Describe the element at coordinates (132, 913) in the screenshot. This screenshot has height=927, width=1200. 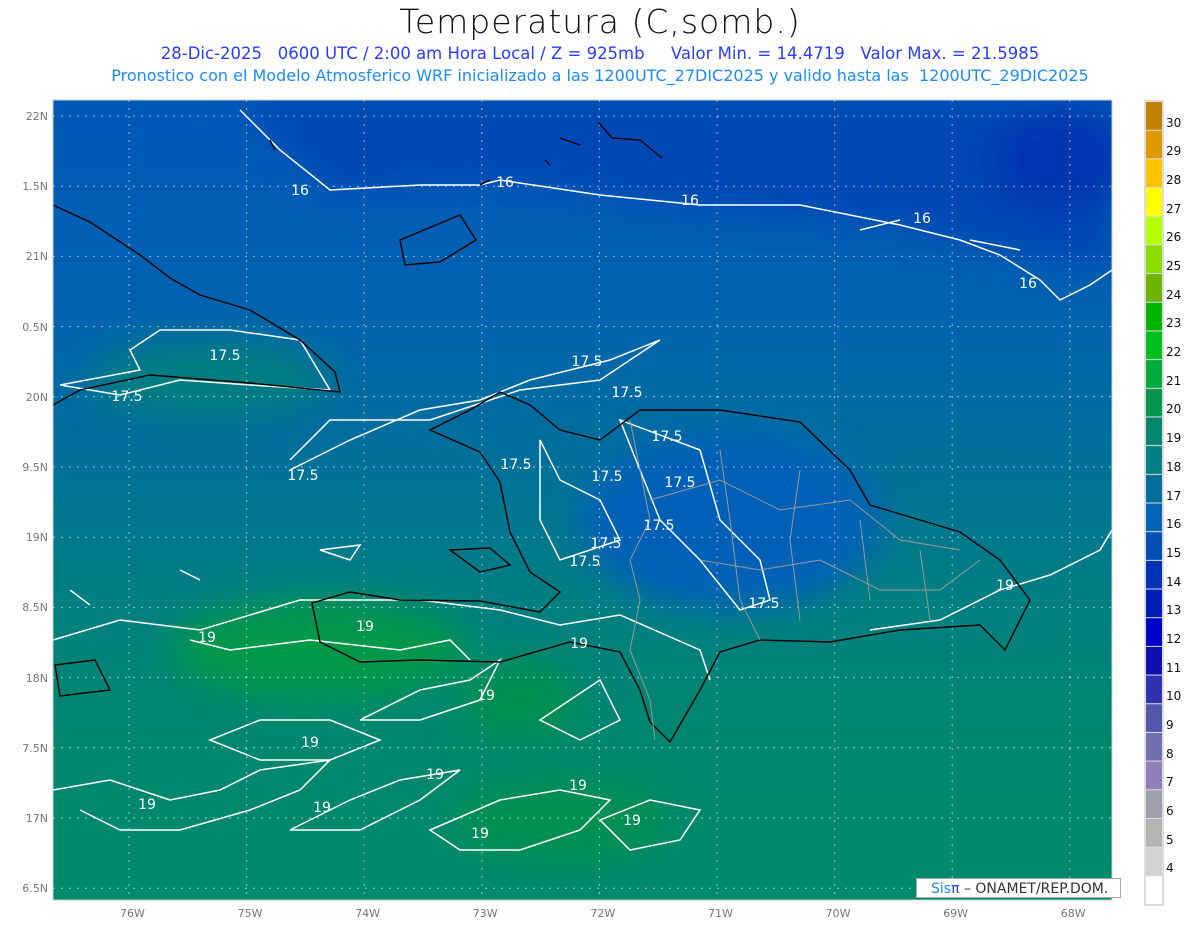
I see `lon-label: 76W` at that location.